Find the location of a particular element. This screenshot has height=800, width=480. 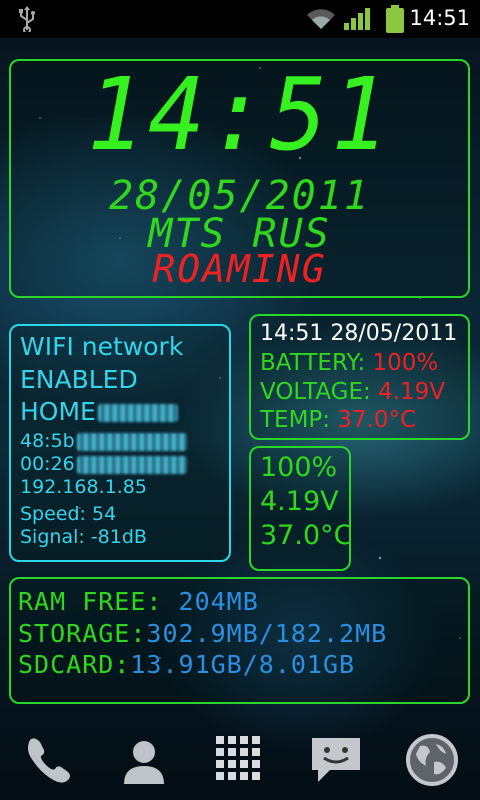

temp-value: 37.0°C is located at coordinates (377, 420).